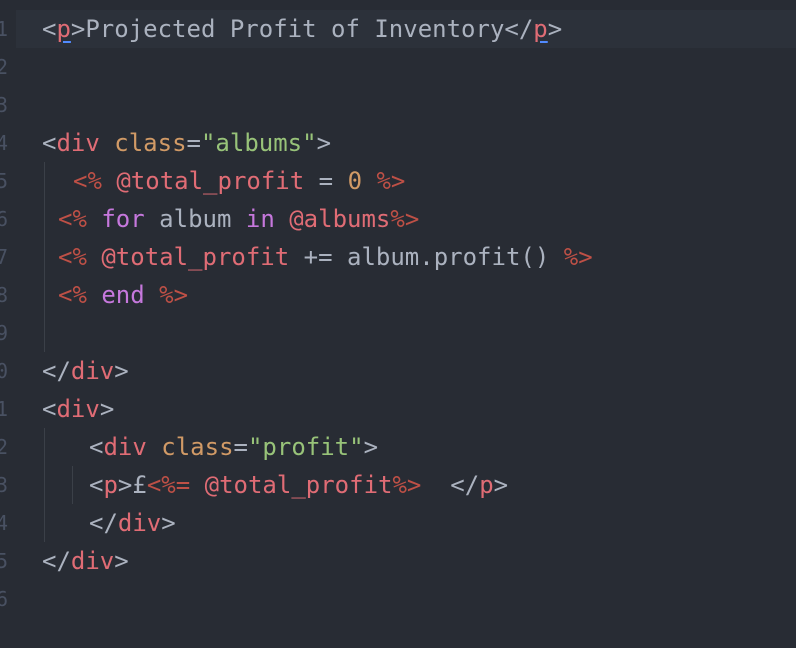 This screenshot has height=648, width=796. I want to click on code-line-15: </div>, so click(85, 561).